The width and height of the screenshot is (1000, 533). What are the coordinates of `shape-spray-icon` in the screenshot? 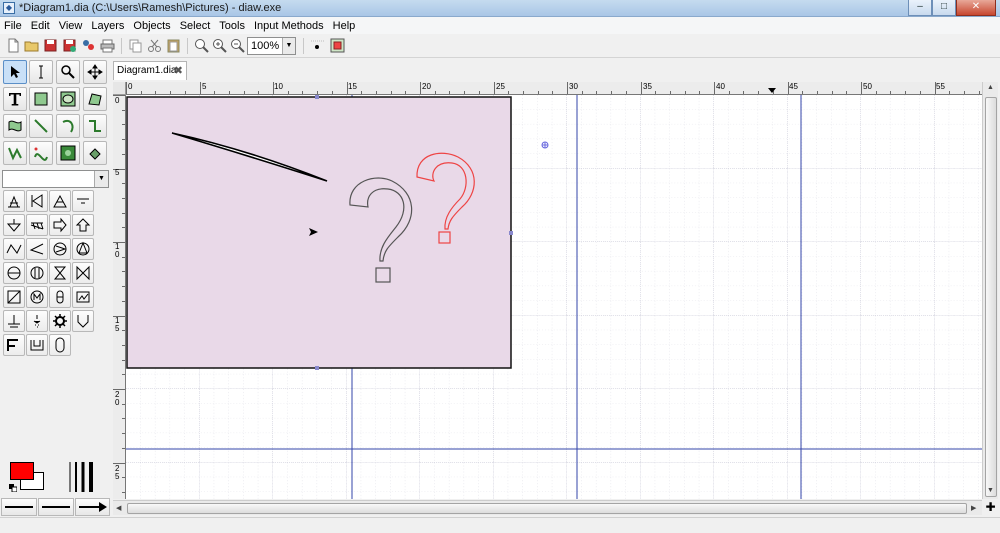 It's located at (37, 321).